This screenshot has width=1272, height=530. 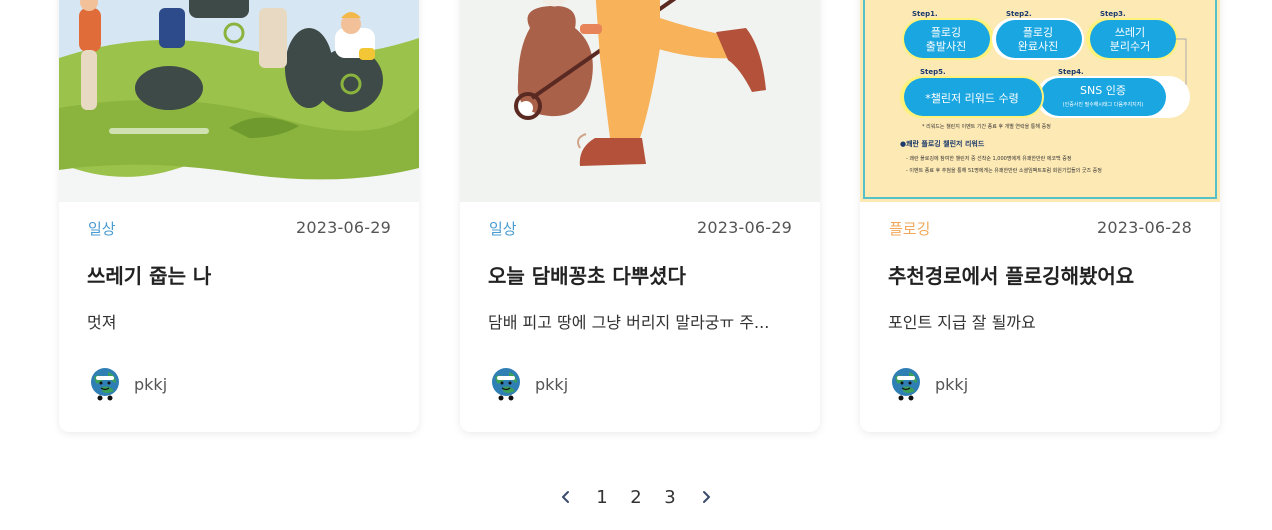 I want to click on post-date: 2023-06-28, so click(x=1144, y=227).